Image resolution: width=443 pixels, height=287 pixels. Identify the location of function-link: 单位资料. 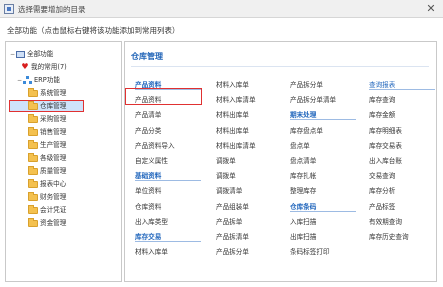
(148, 190).